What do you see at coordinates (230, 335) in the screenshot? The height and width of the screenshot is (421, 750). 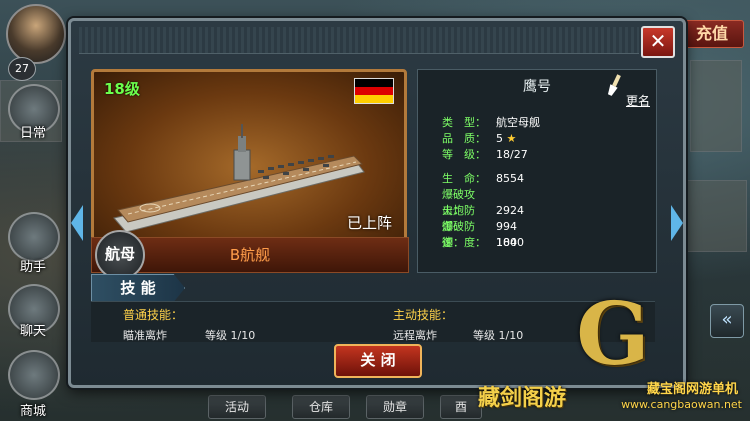 I see `normal-skill-level: 等级 1/10` at bounding box center [230, 335].